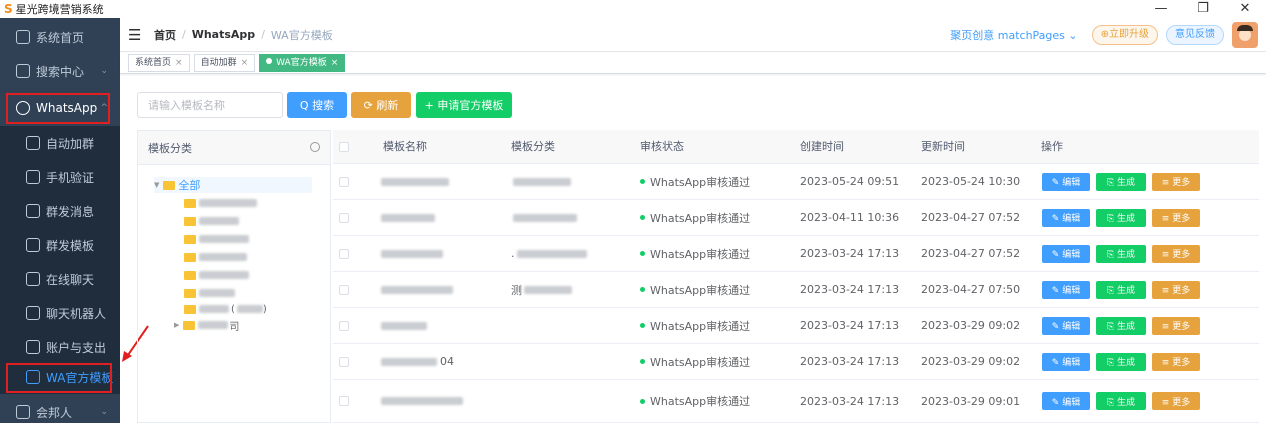 The image size is (1266, 429). Describe the element at coordinates (315, 147) in the screenshot. I see `gear-icon` at that location.